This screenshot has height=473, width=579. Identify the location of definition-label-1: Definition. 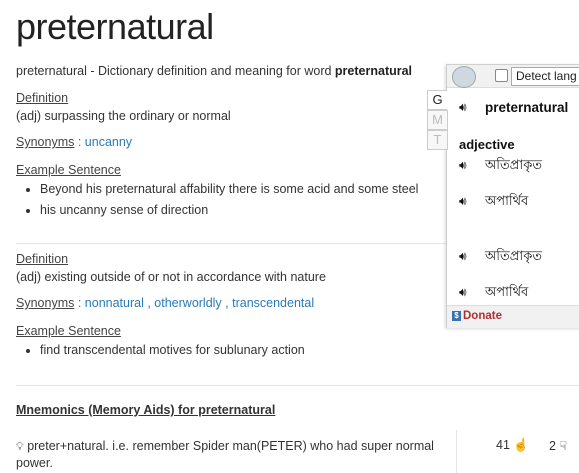
(42, 98).